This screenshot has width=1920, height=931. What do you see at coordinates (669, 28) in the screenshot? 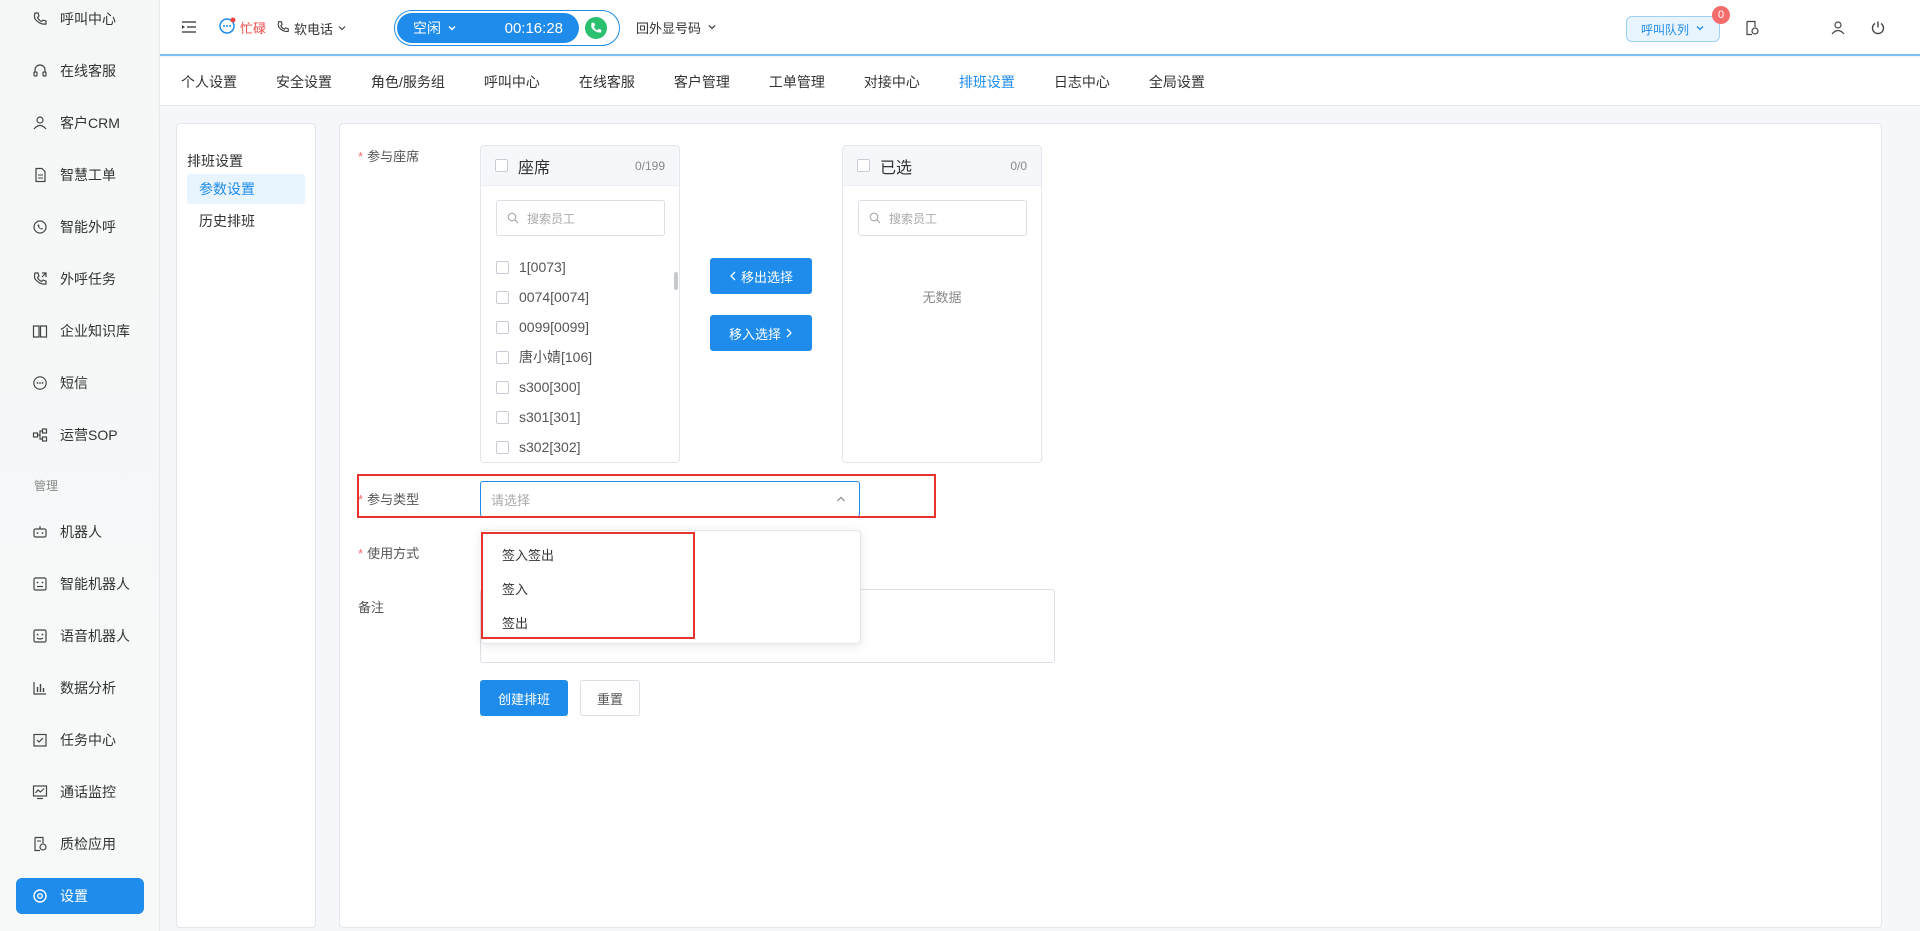
I see `outbound-number-label: 回外显号码` at bounding box center [669, 28].